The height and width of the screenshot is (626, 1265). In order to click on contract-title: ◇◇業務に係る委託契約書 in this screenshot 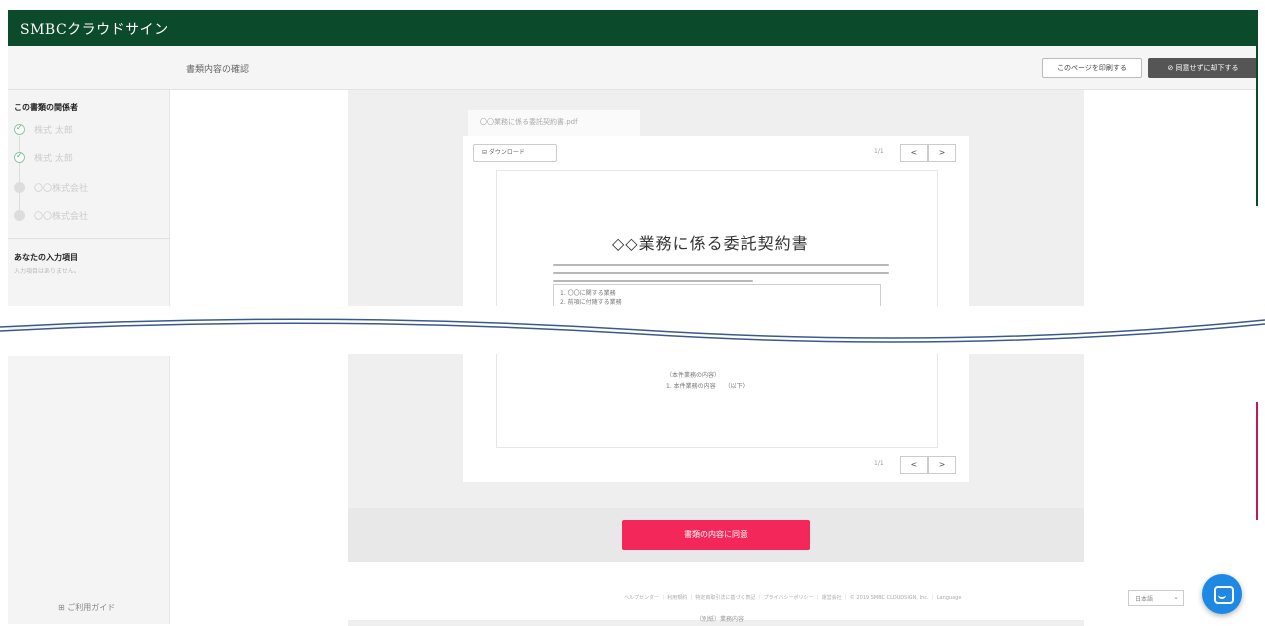, I will do `click(710, 243)`.